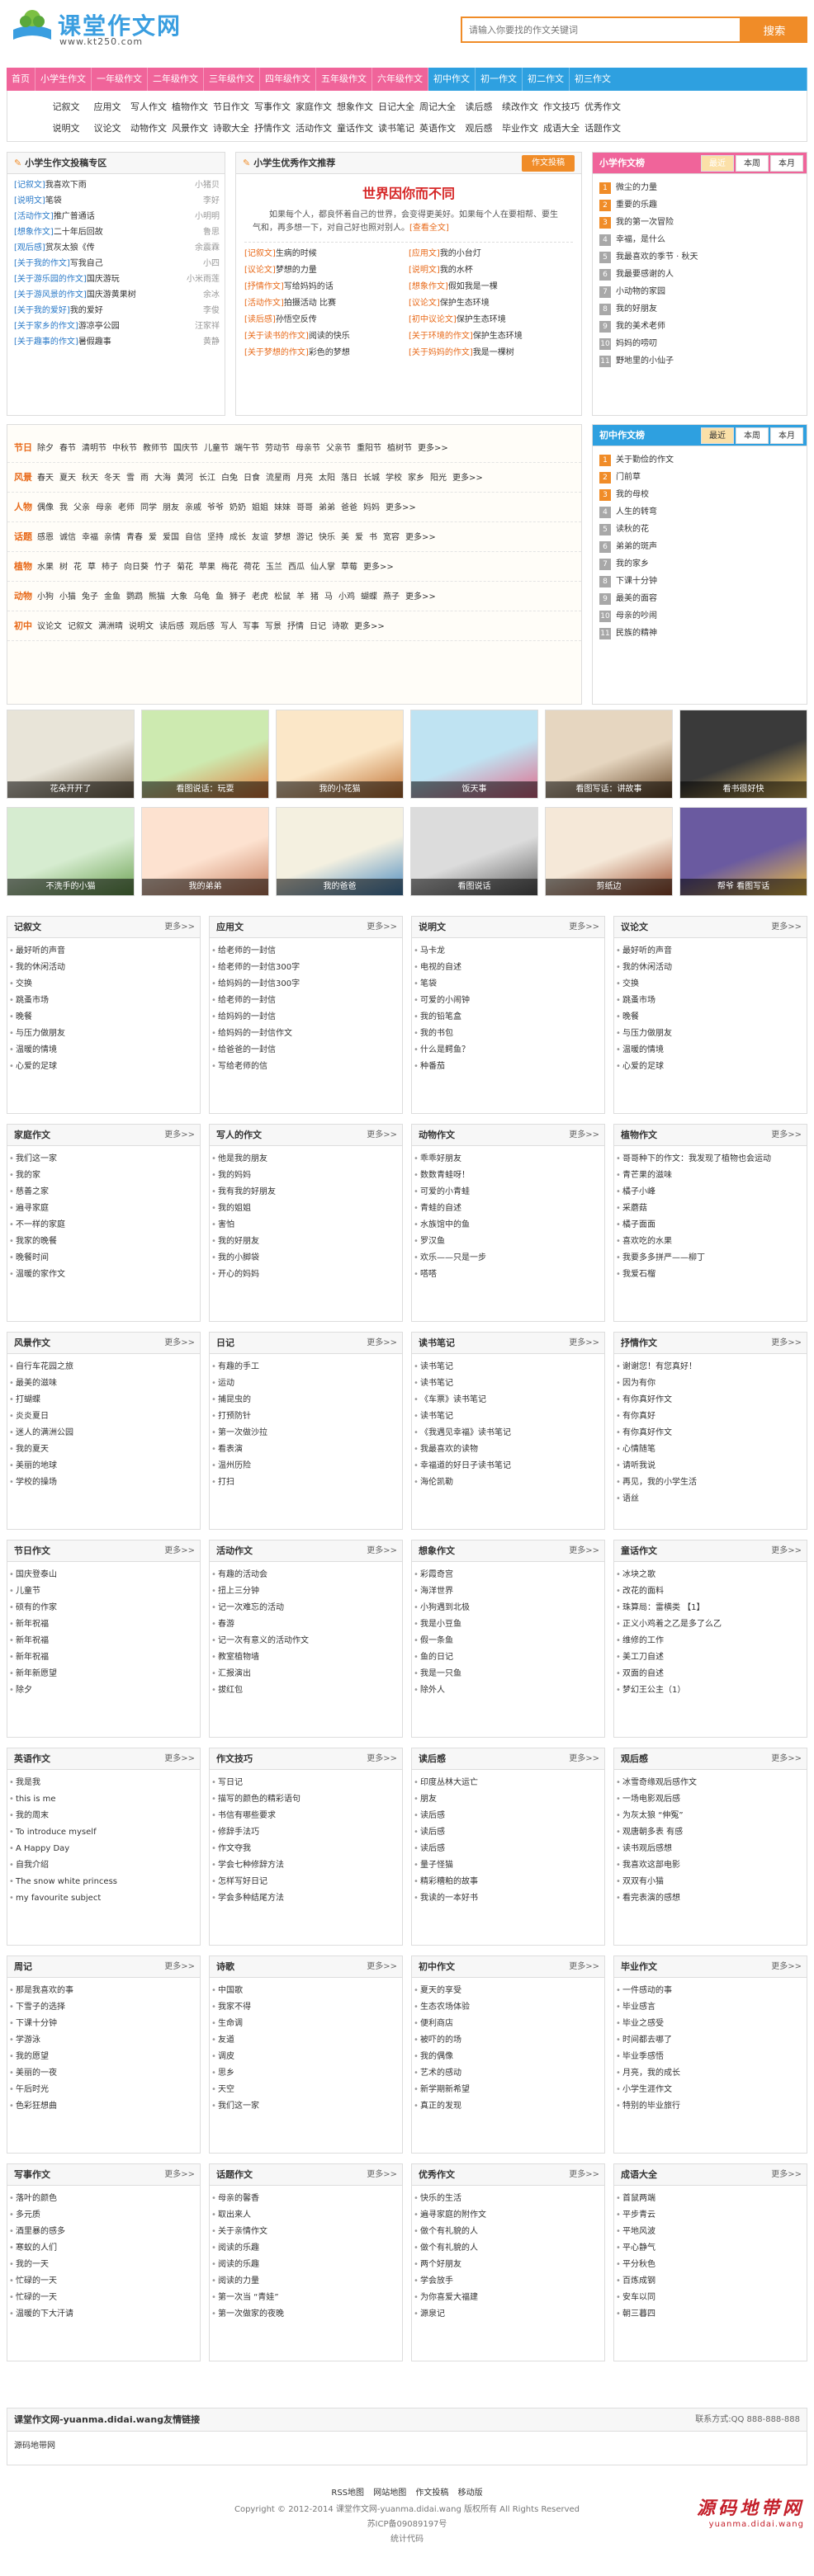  What do you see at coordinates (700, 460) in the screenshot?
I see `ranking-item: 1 关于勤俭的作文` at bounding box center [700, 460].